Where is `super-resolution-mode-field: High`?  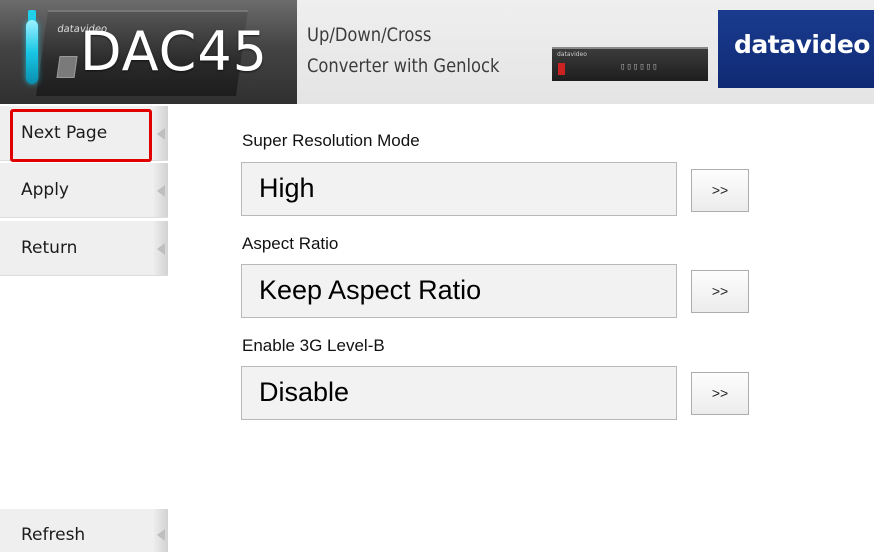 super-resolution-mode-field: High is located at coordinates (459, 189).